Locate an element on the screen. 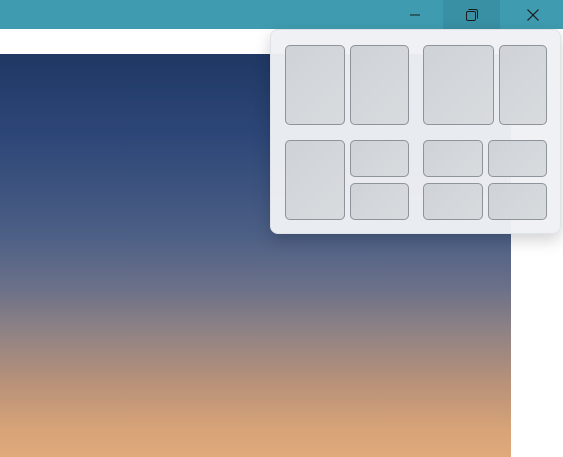 The width and height of the screenshot is (563, 457). snap-zone-bottom-right-quadrant is located at coordinates (517, 201).